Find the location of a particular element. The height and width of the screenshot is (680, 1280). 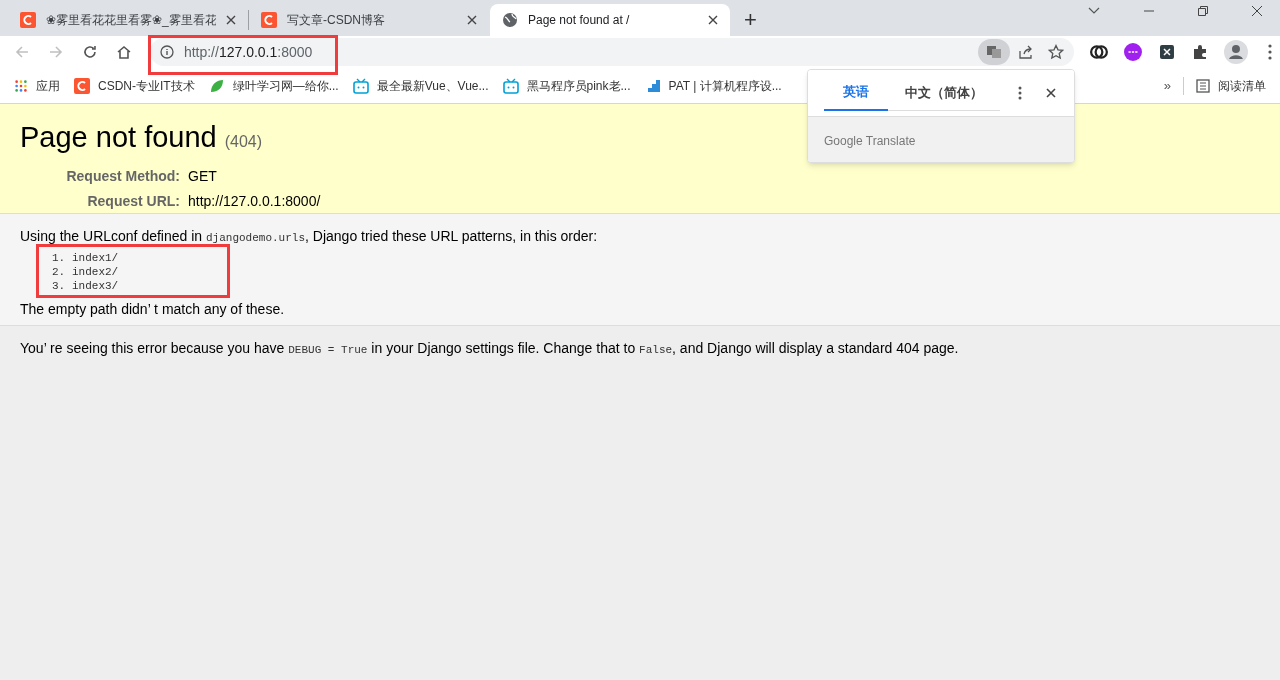

profile-icon is located at coordinates (1236, 52).